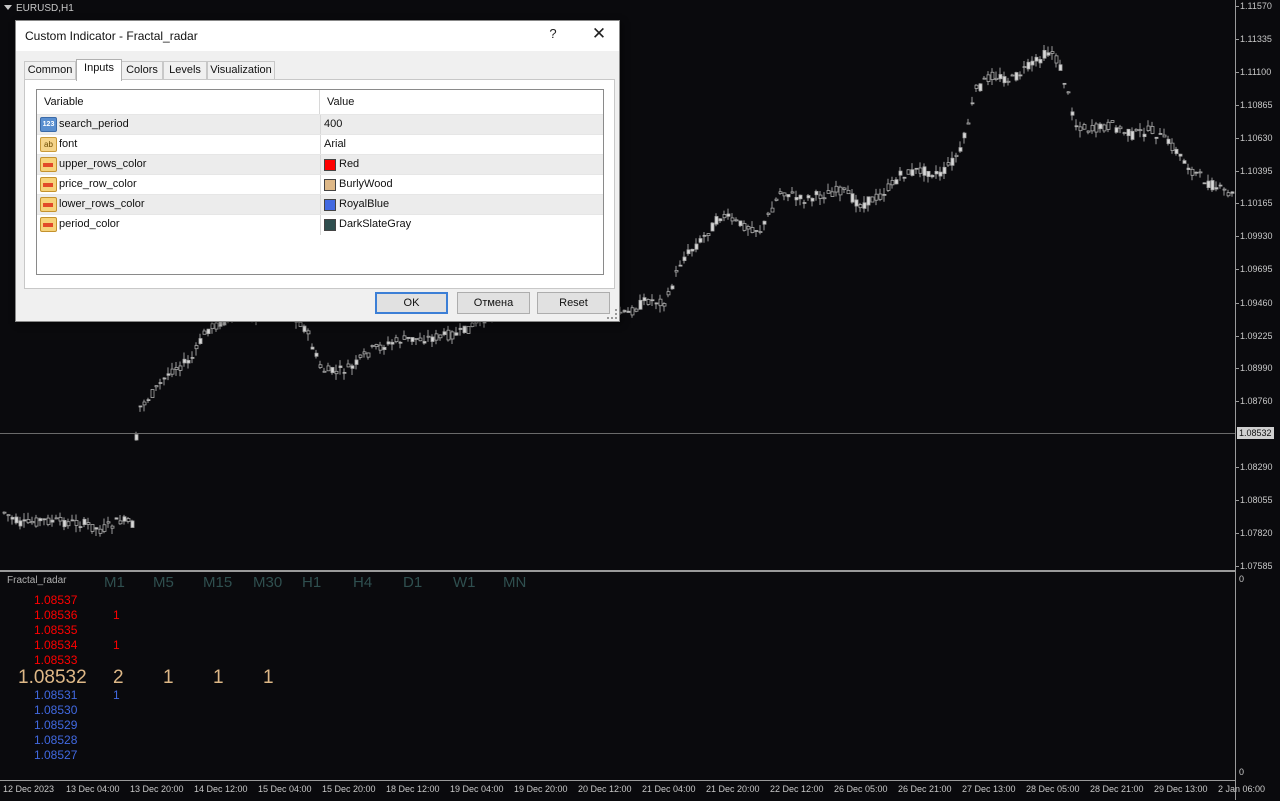 This screenshot has height=801, width=1280. What do you see at coordinates (1256, 336) in the screenshot?
I see `price-label: 1.09225` at bounding box center [1256, 336].